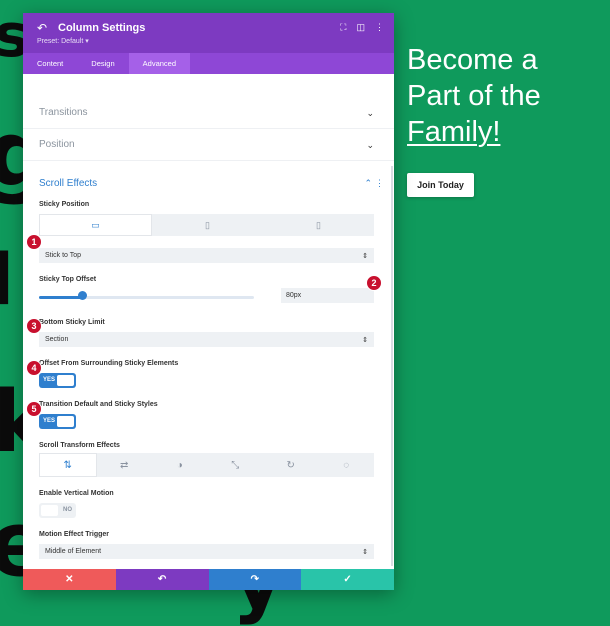 Image resolution: width=610 pixels, height=626 pixels. I want to click on callout-badge: 3, so click(34, 326).